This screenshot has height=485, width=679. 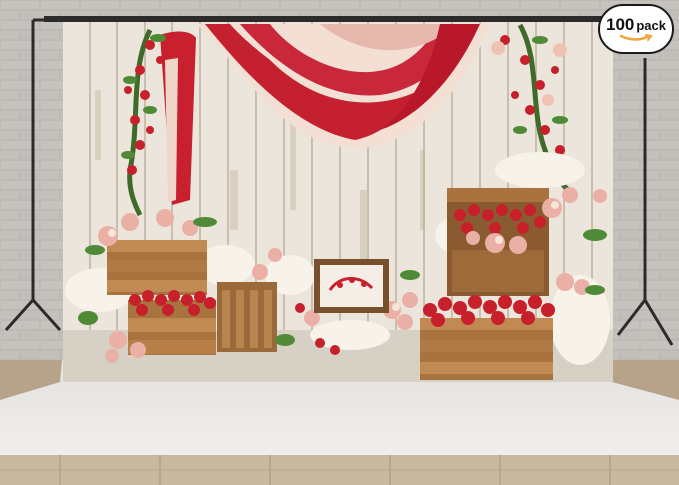 What do you see at coordinates (344, 19) in the screenshot?
I see `backdrop-crossbar` at bounding box center [344, 19].